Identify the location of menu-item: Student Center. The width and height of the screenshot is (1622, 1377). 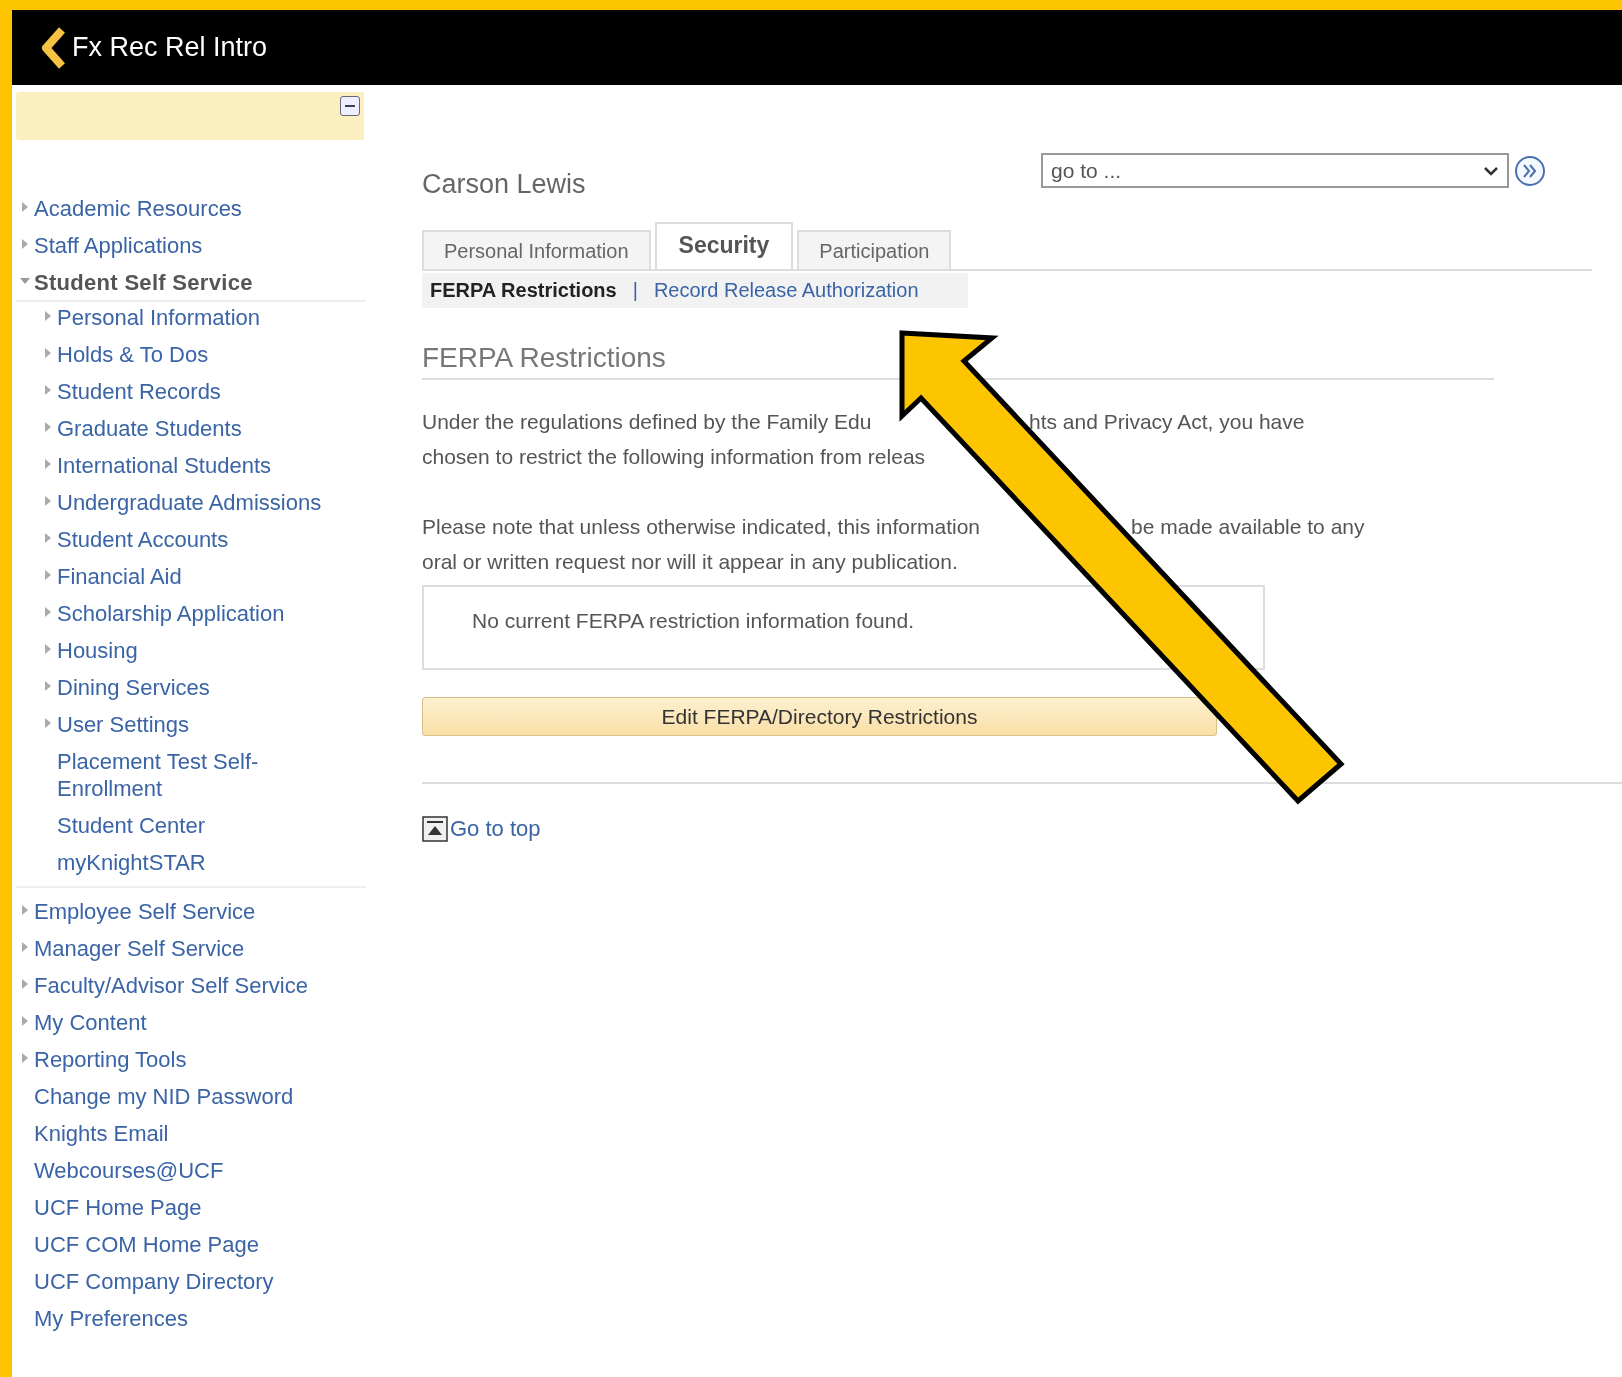
(202, 825).